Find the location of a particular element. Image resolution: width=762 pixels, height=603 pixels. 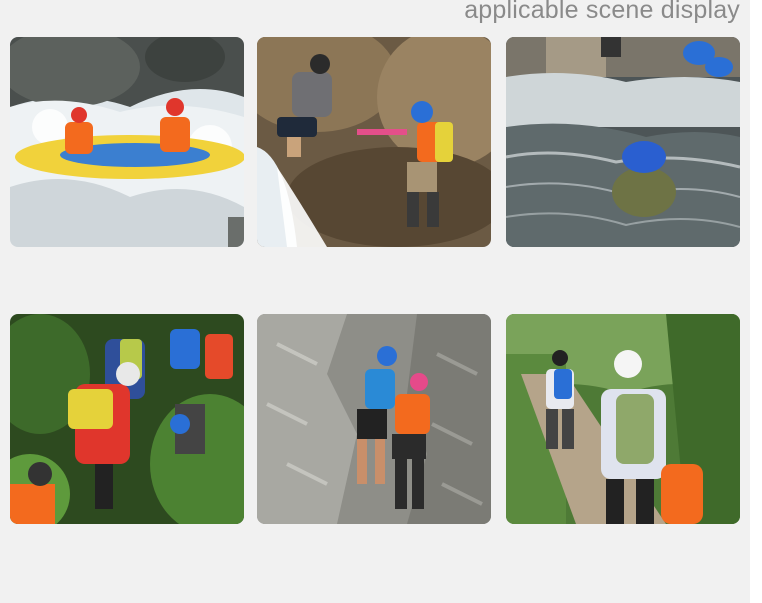

jungle-hikers-photo is located at coordinates (127, 419).